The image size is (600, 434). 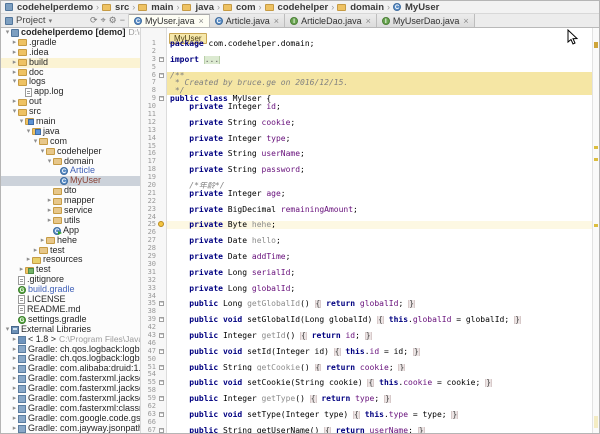 What do you see at coordinates (70, 72) in the screenshot?
I see `tree-item-doc: ▸ doc` at bounding box center [70, 72].